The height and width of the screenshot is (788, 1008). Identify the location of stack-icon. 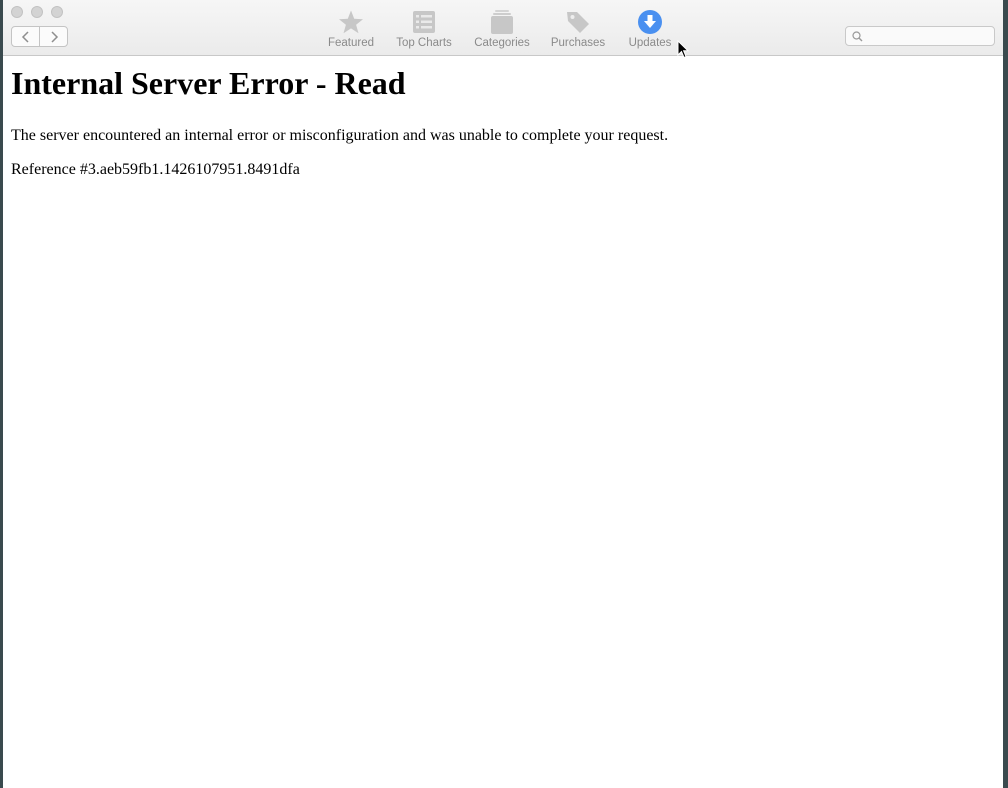
(502, 22).